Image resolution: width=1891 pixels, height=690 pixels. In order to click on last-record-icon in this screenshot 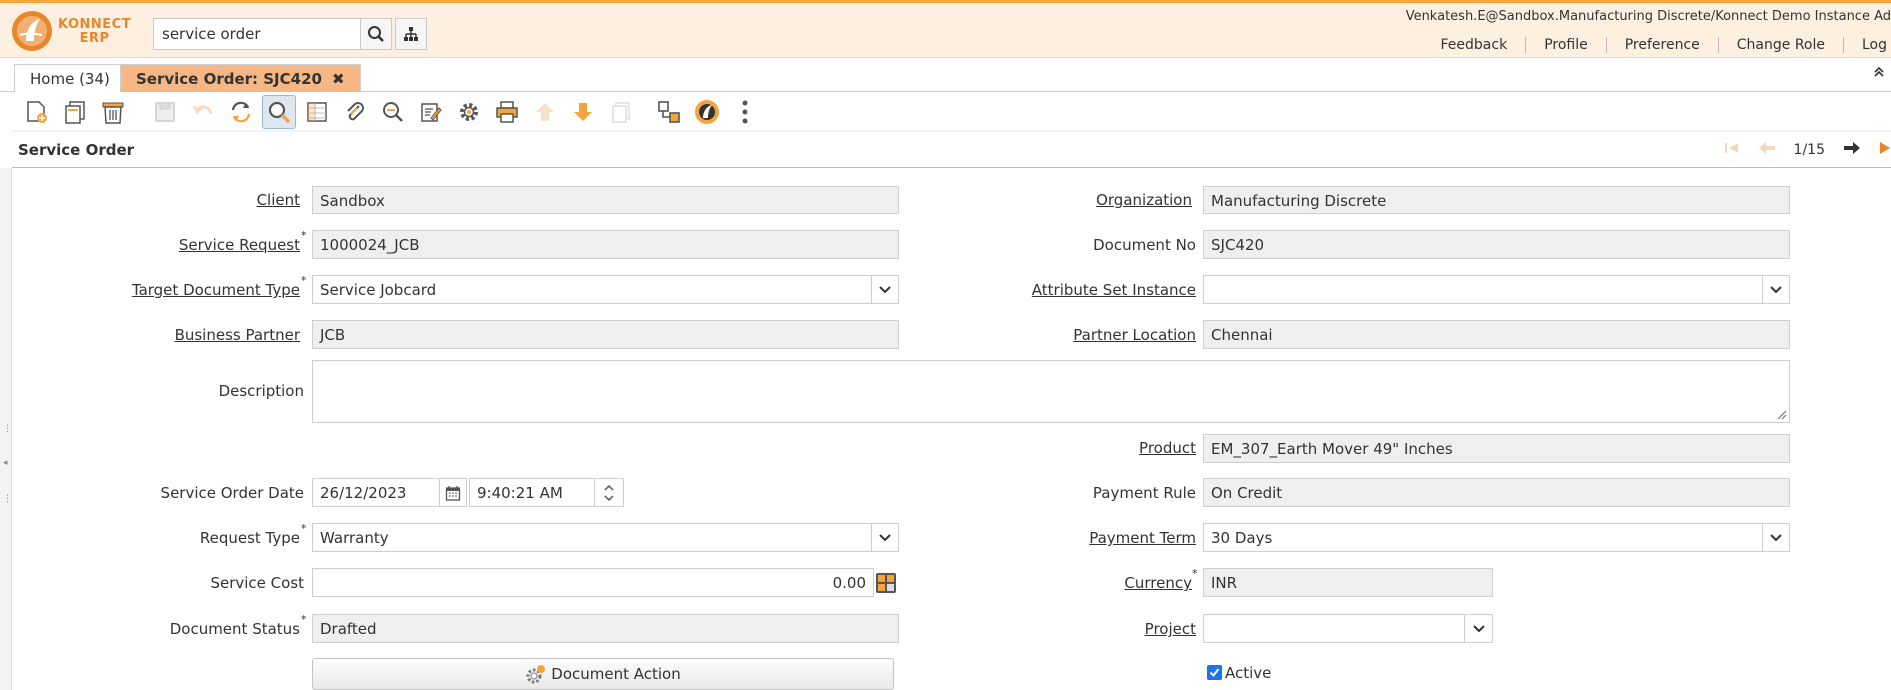, I will do `click(1885, 150)`.